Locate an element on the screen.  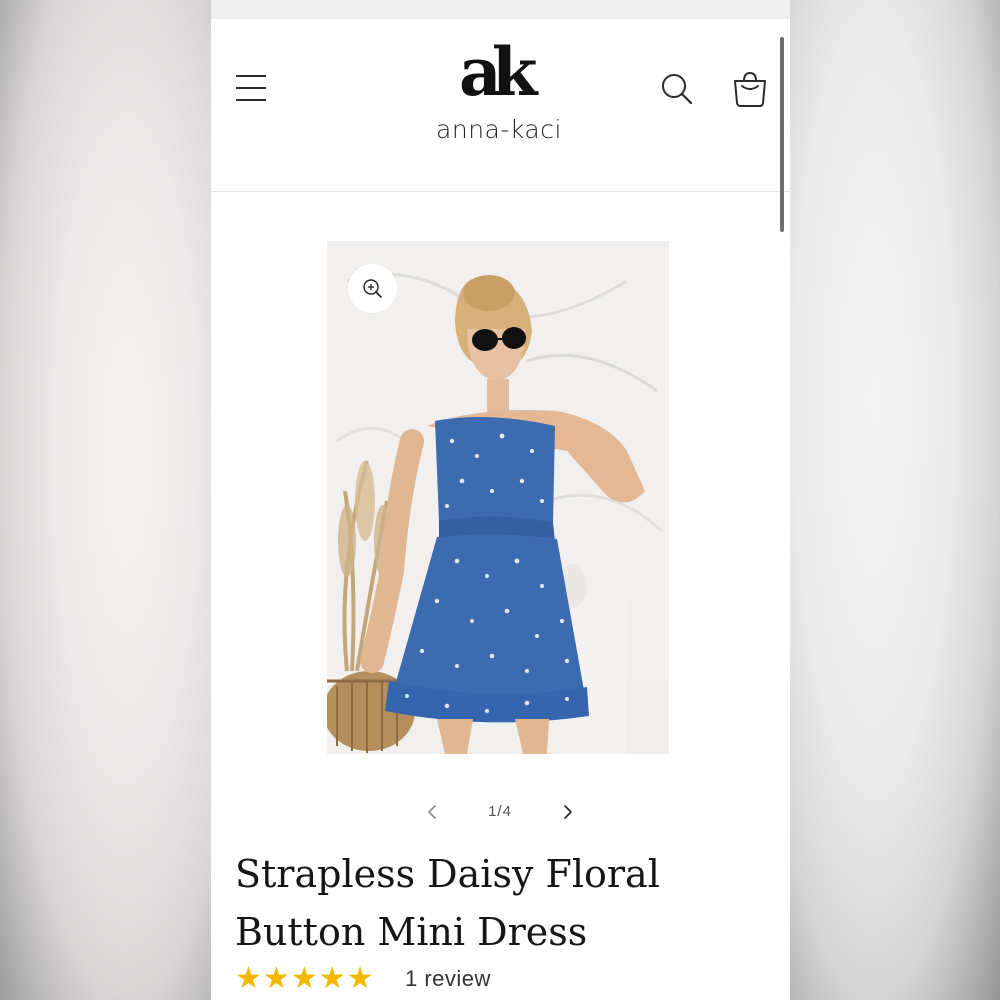
logo-mark: ak is located at coordinates (498, 72).